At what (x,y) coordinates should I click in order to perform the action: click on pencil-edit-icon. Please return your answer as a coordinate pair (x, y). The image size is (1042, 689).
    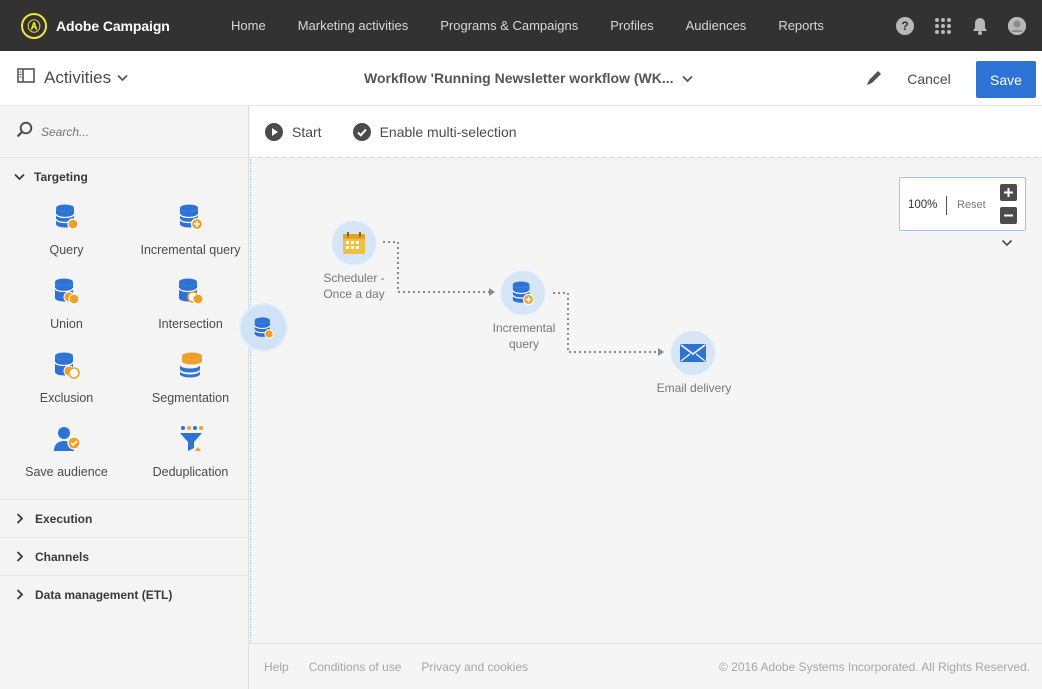
    Looking at the image, I should click on (874, 80).